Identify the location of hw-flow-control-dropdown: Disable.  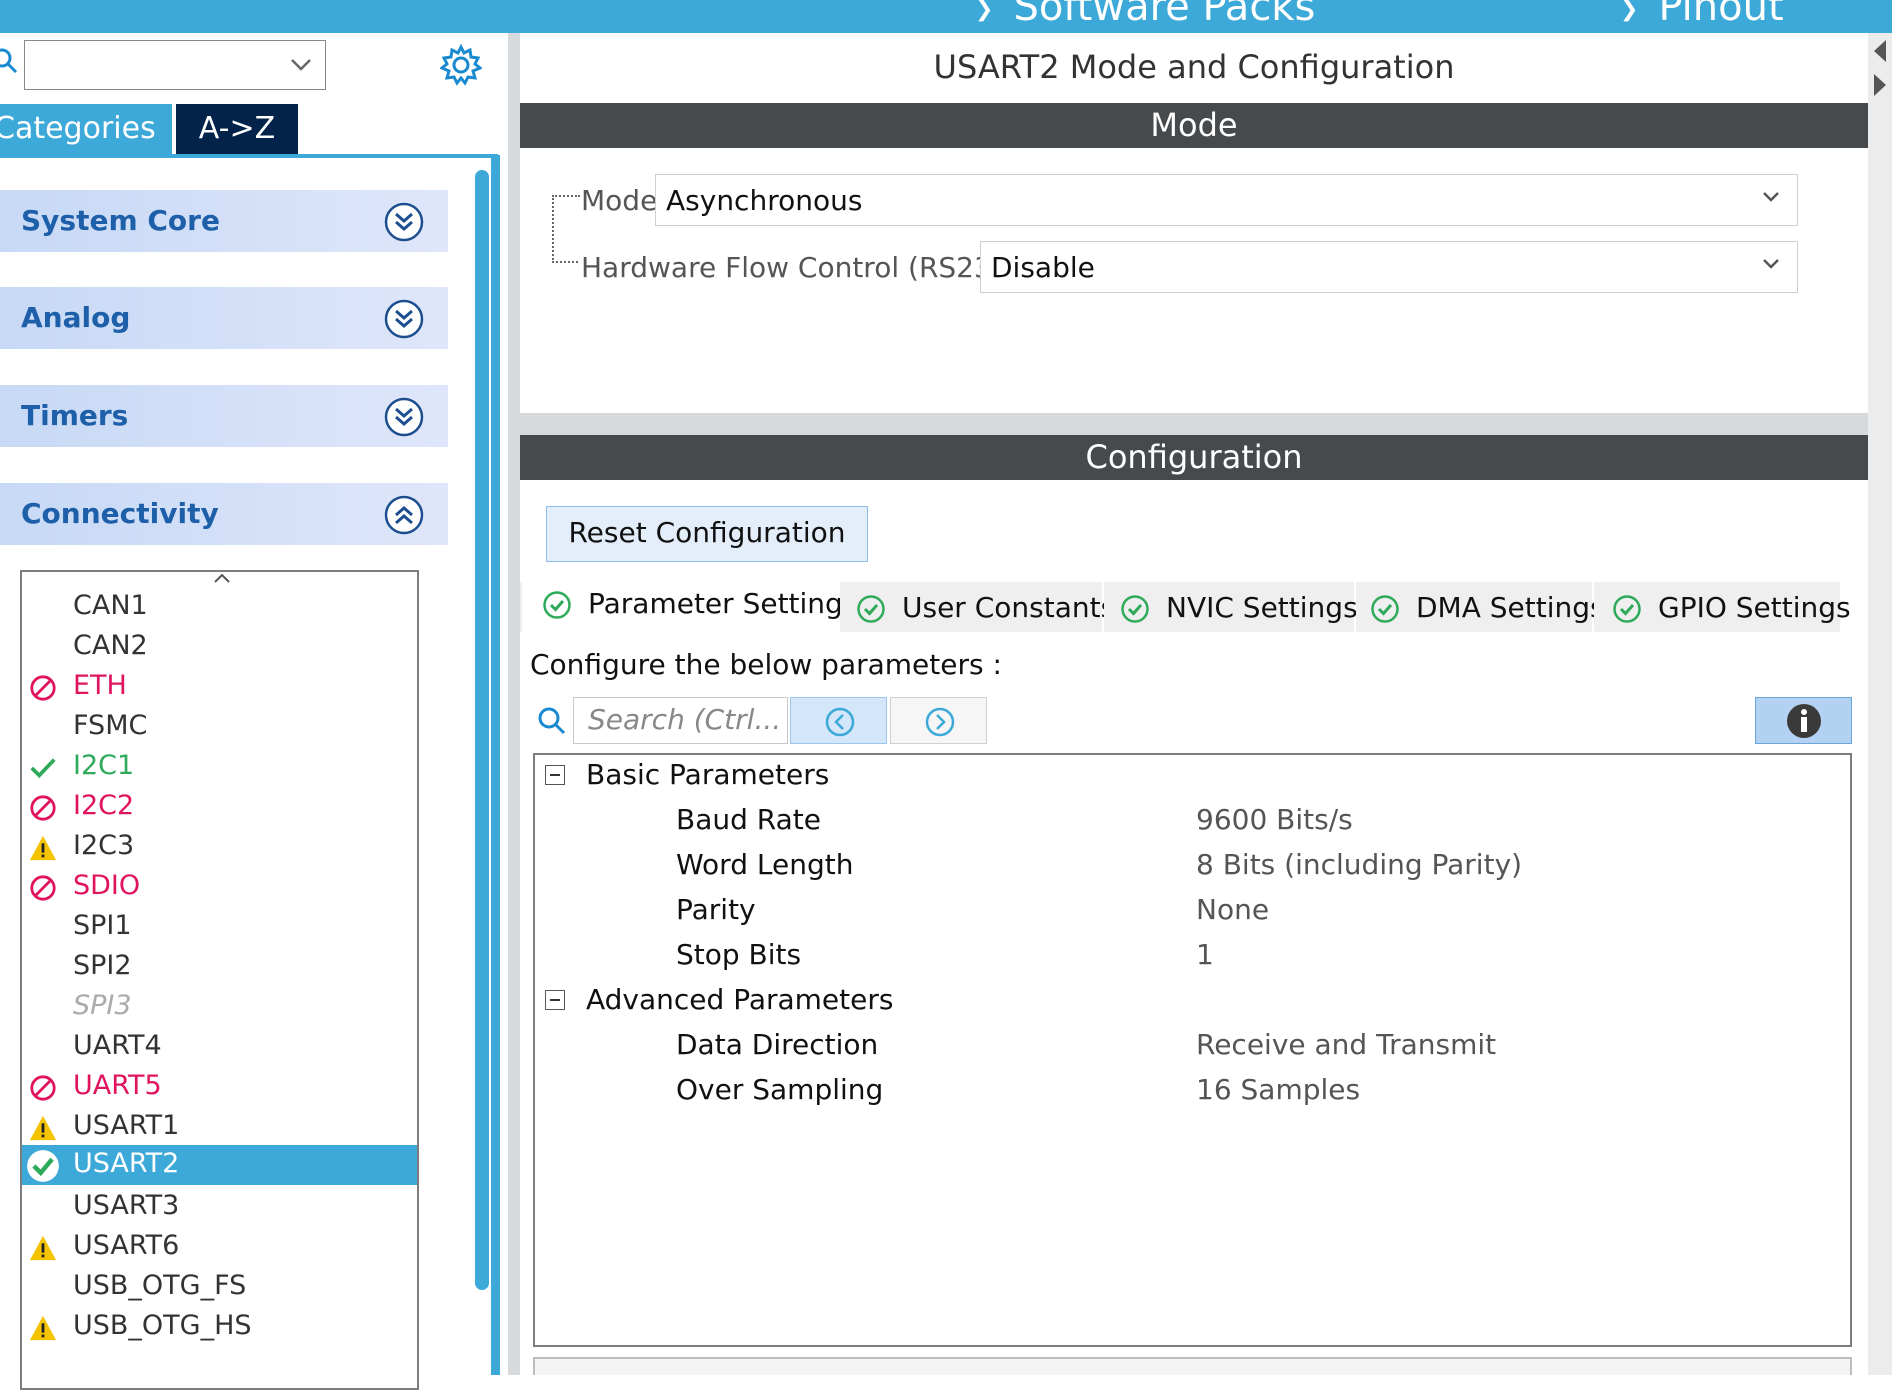
(1389, 267).